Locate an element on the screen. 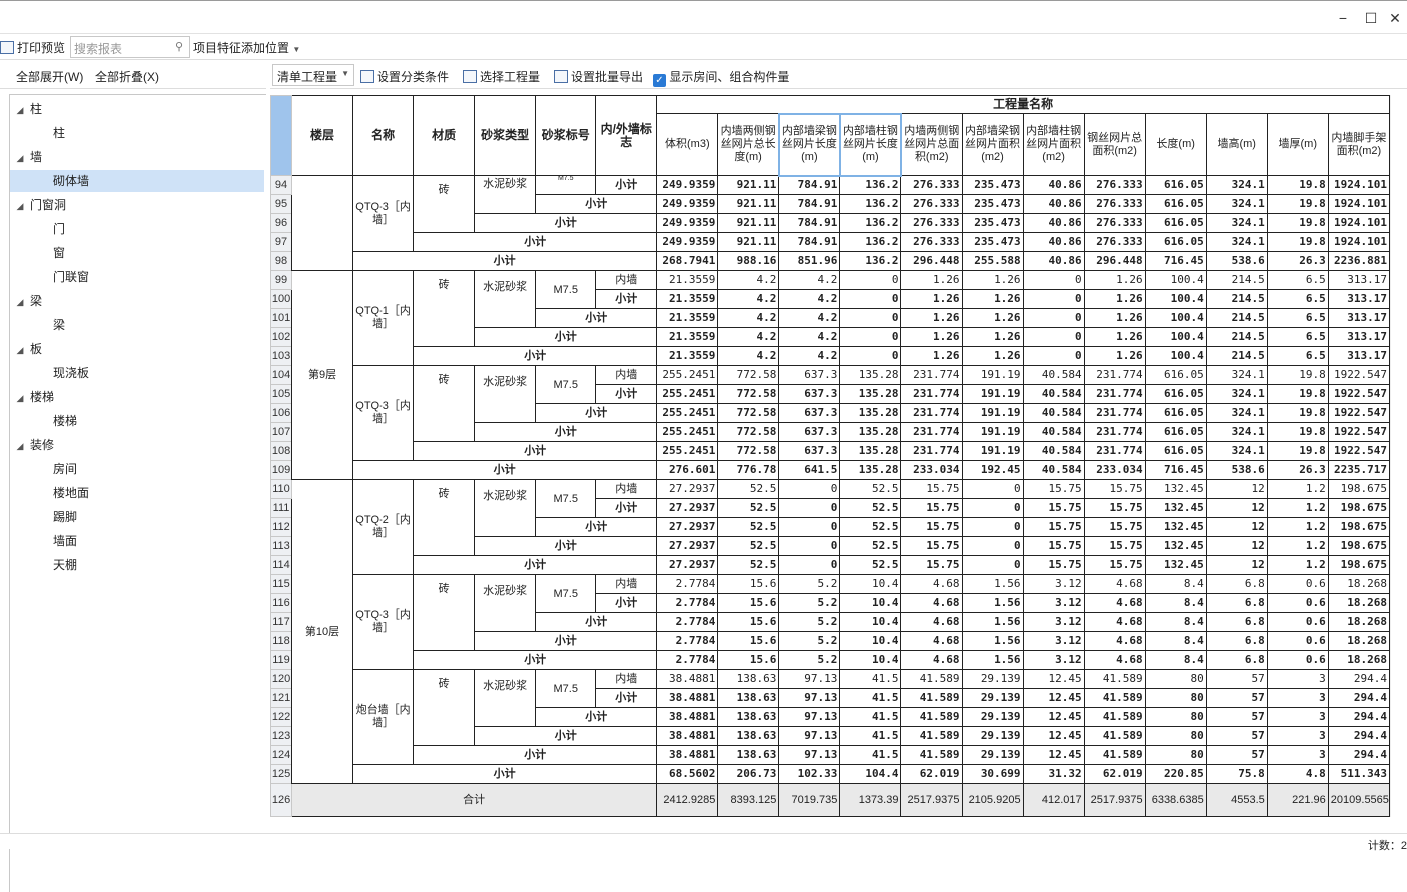 This screenshot has width=1407, height=892. value-cell: 235.473 is located at coordinates (992, 242).